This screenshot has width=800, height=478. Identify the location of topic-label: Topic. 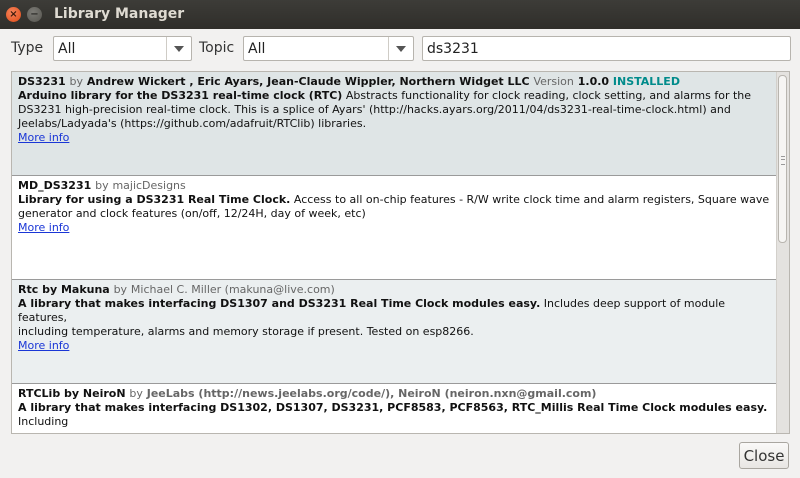
(217, 48).